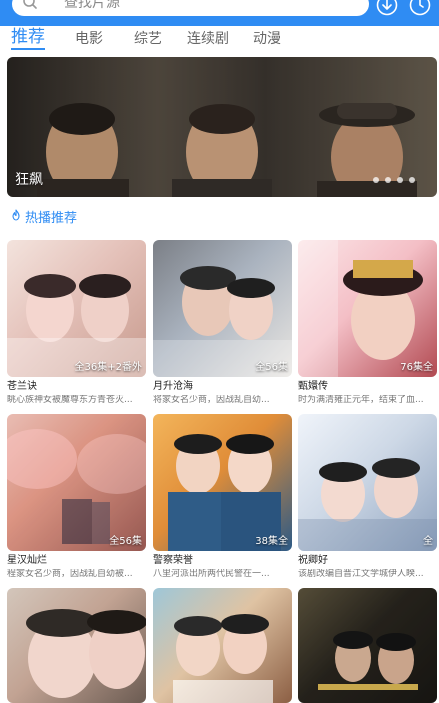  I want to click on poster-image: 76集全, so click(367, 308).